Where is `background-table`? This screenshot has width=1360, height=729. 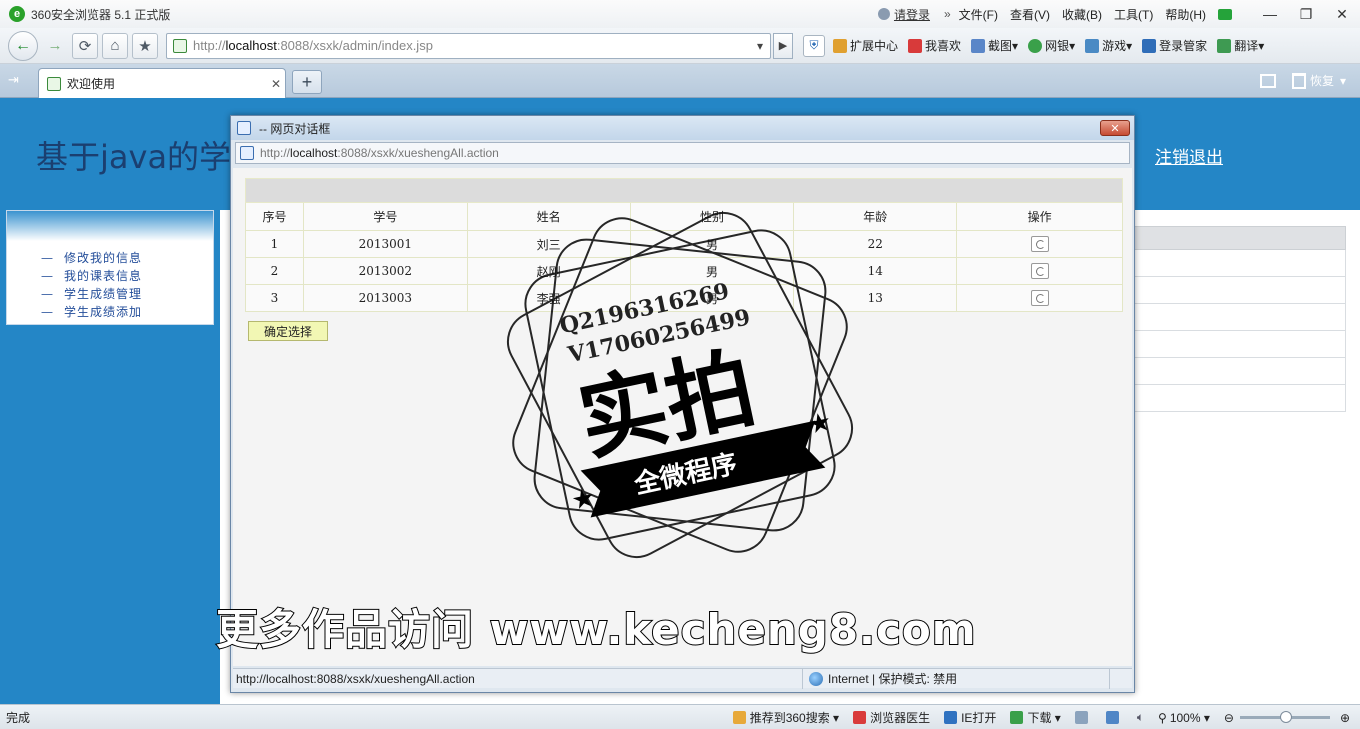
background-table is located at coordinates (1239, 319).